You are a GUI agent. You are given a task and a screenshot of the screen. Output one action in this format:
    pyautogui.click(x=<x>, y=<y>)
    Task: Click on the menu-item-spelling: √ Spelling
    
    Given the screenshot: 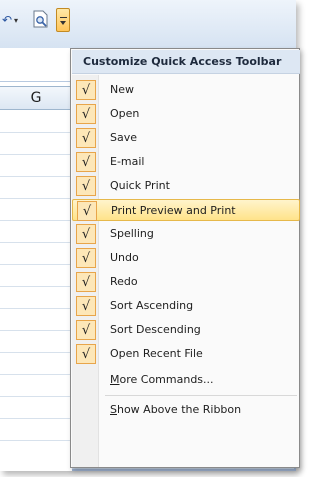 What is the action you would take?
    pyautogui.click(x=186, y=234)
    